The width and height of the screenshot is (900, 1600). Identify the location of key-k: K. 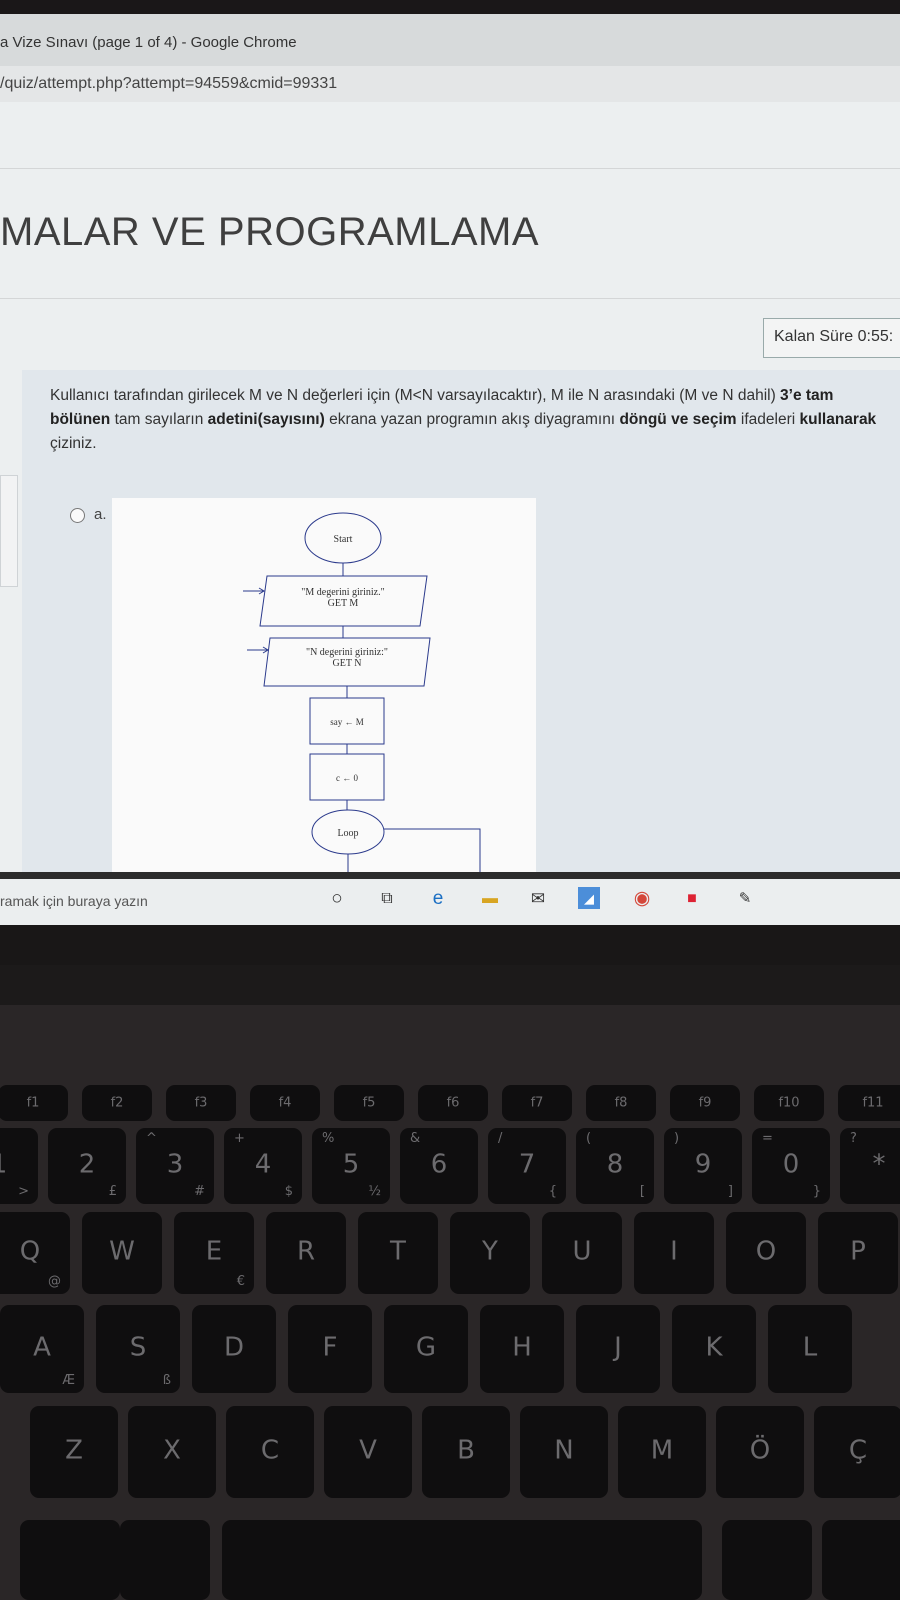
(714, 1349).